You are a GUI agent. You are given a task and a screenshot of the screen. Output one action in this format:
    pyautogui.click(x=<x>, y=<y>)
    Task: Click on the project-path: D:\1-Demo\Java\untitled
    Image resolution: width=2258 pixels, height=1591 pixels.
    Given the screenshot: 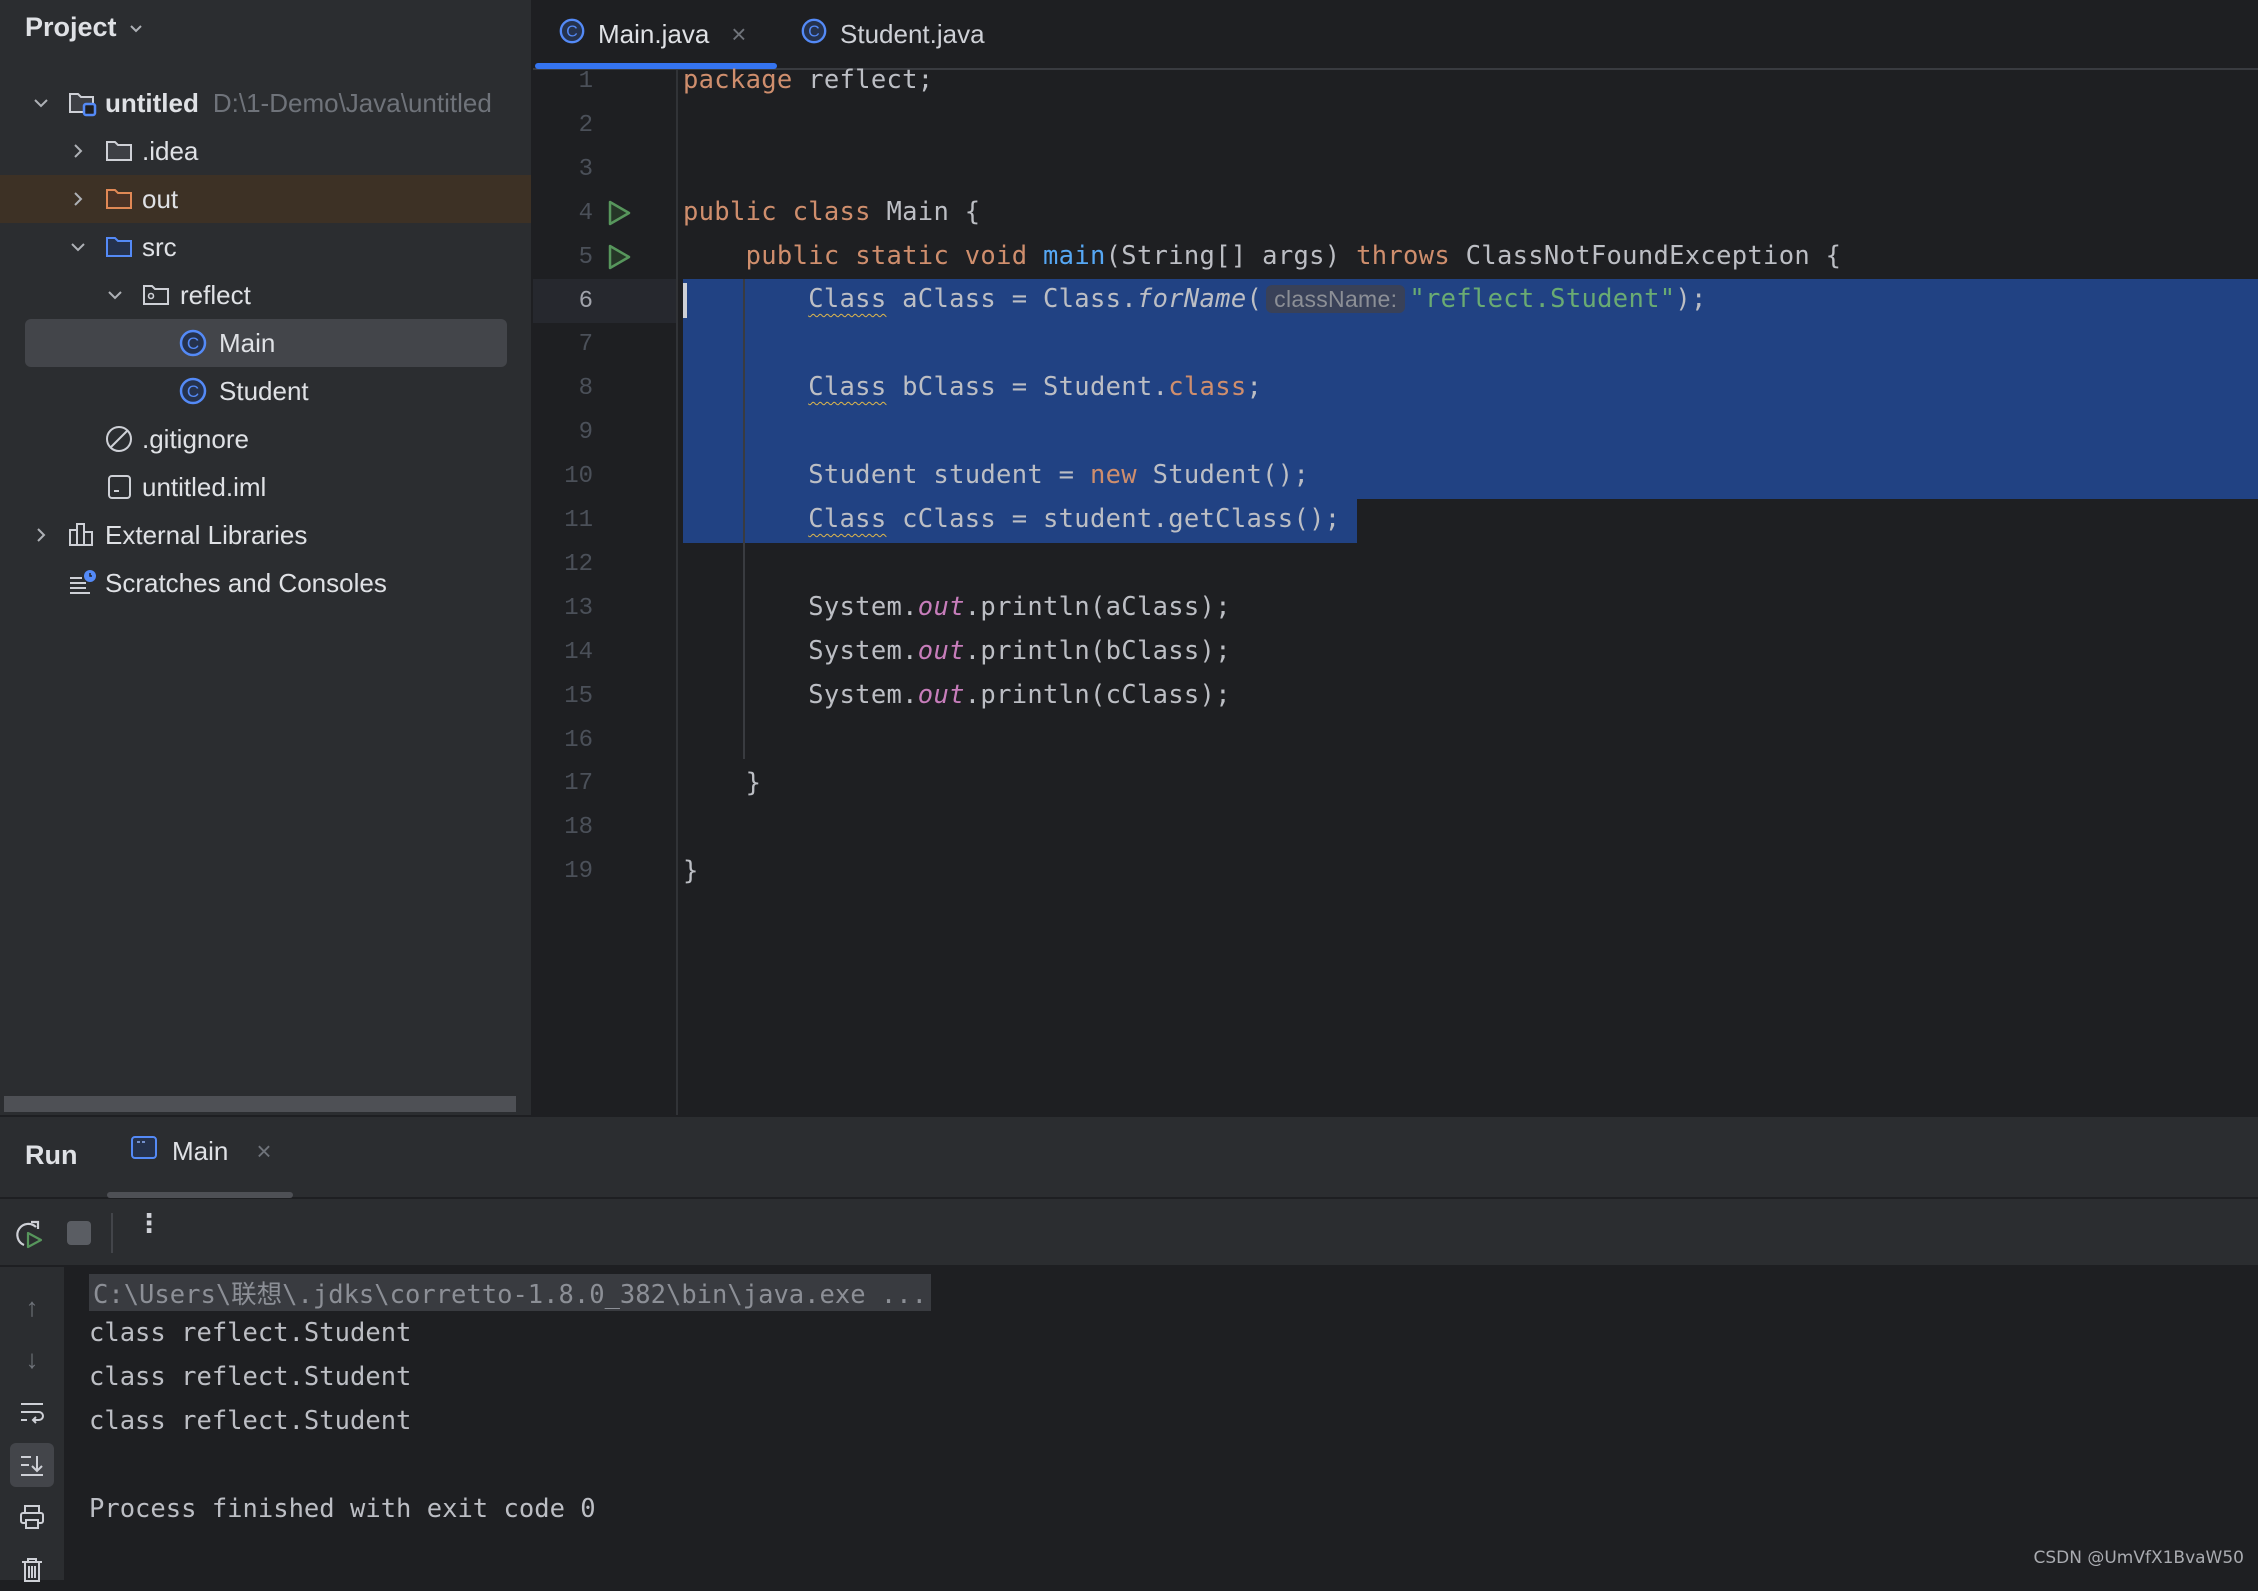 What is the action you would take?
    pyautogui.click(x=352, y=102)
    